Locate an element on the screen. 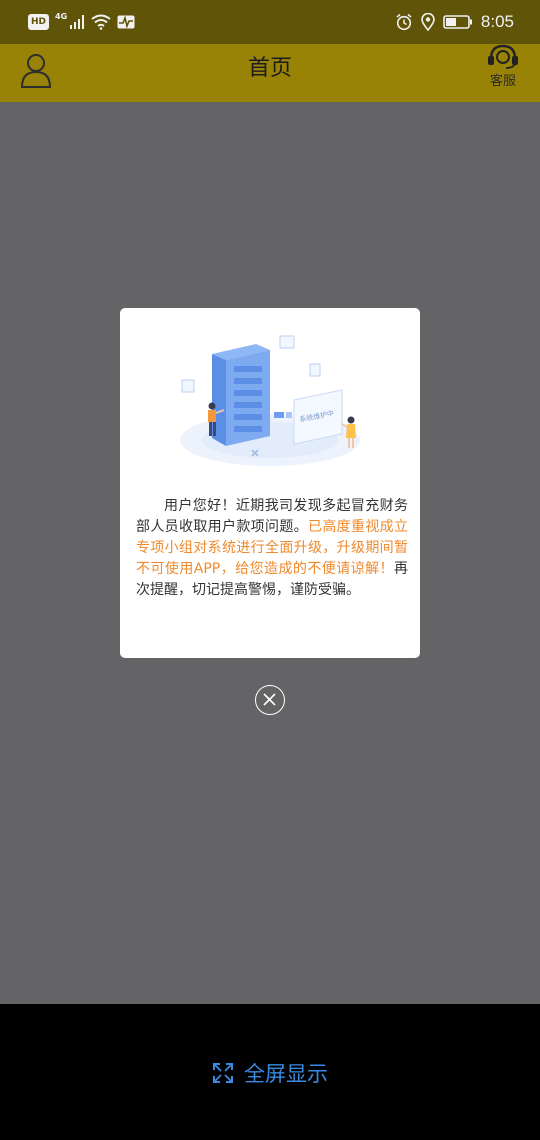  customer-service-label: 客服 is located at coordinates (502, 81).